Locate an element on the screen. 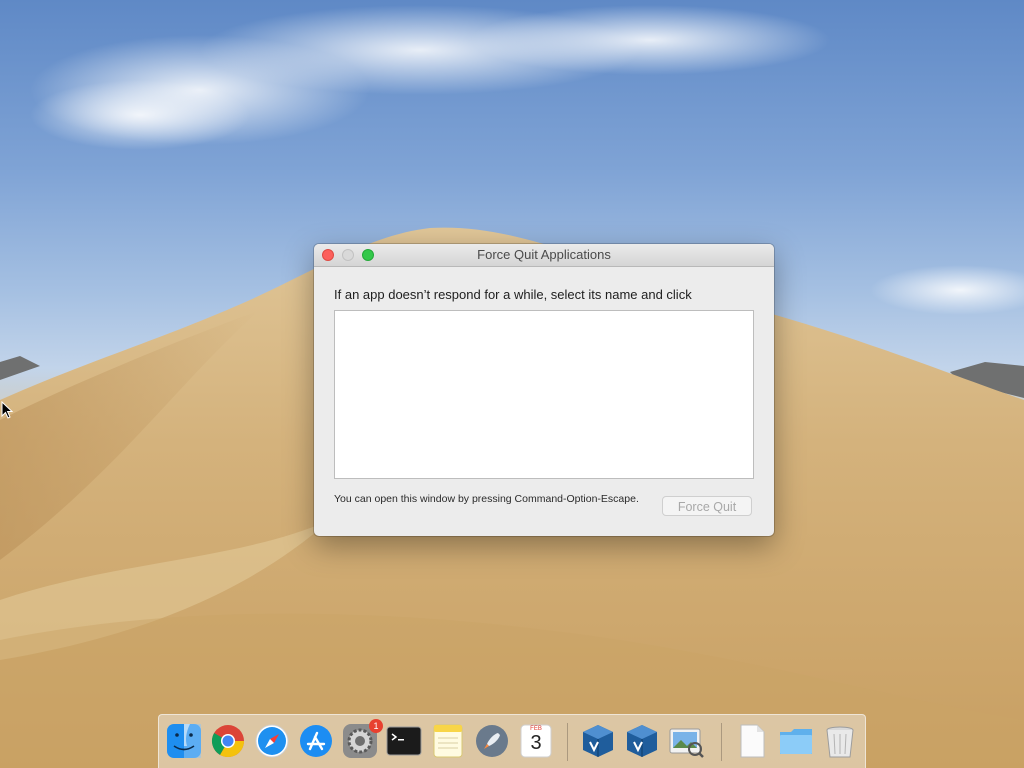 The image size is (1024, 768). window-title: Force Quit Applications is located at coordinates (544, 254).